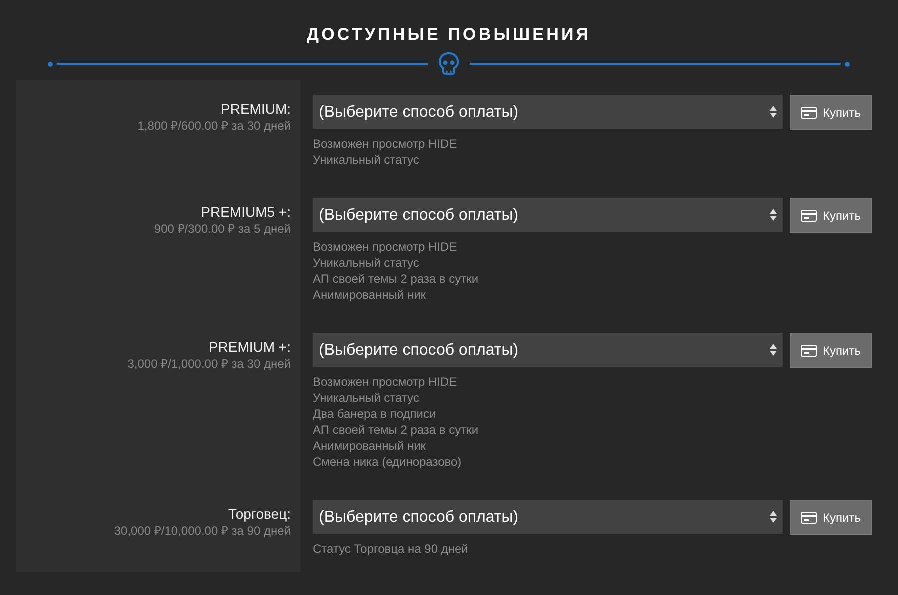  I want to click on feature-text: Статус Торговца на 90 дней, so click(391, 549).